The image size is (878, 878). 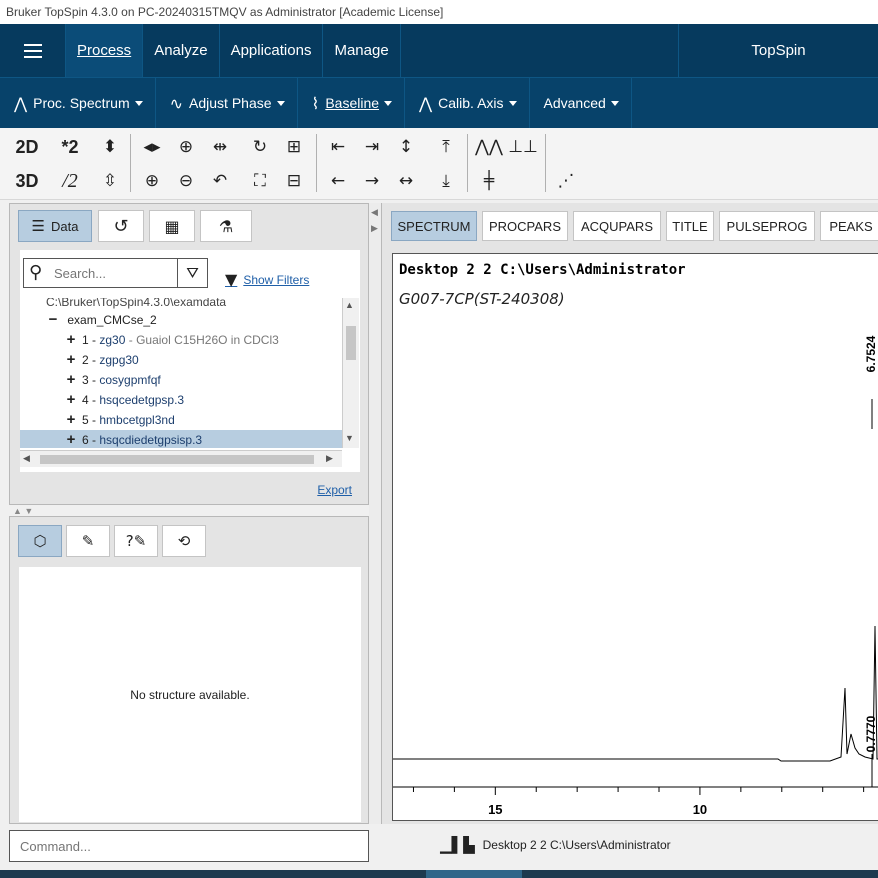 I want to click on tab-layout: ▦, so click(x=172, y=226).